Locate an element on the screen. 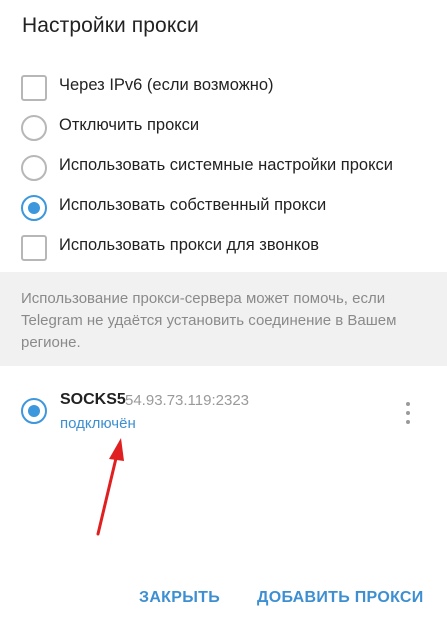  disable-proxy-radio is located at coordinates (34, 128).